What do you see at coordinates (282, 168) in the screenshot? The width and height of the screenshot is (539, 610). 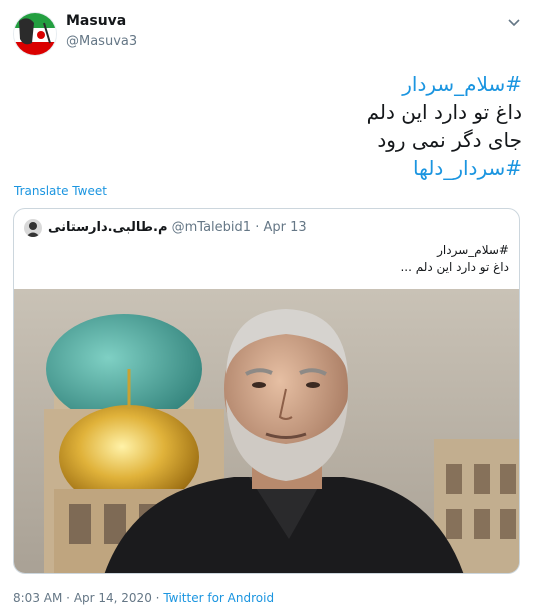 I see `hashtag-link: #سردار_دلها` at bounding box center [282, 168].